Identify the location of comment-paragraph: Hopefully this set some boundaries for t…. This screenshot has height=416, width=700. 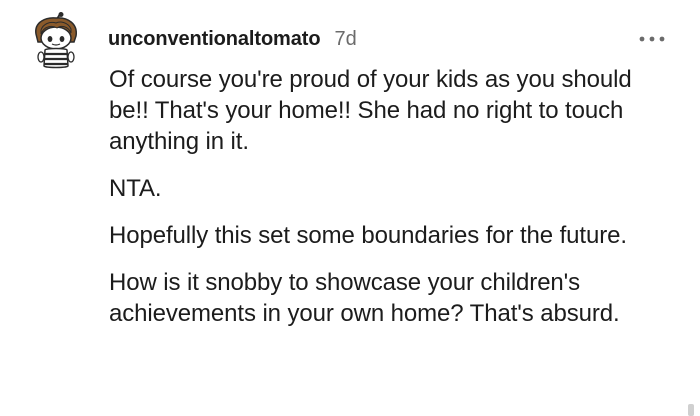
(368, 235).